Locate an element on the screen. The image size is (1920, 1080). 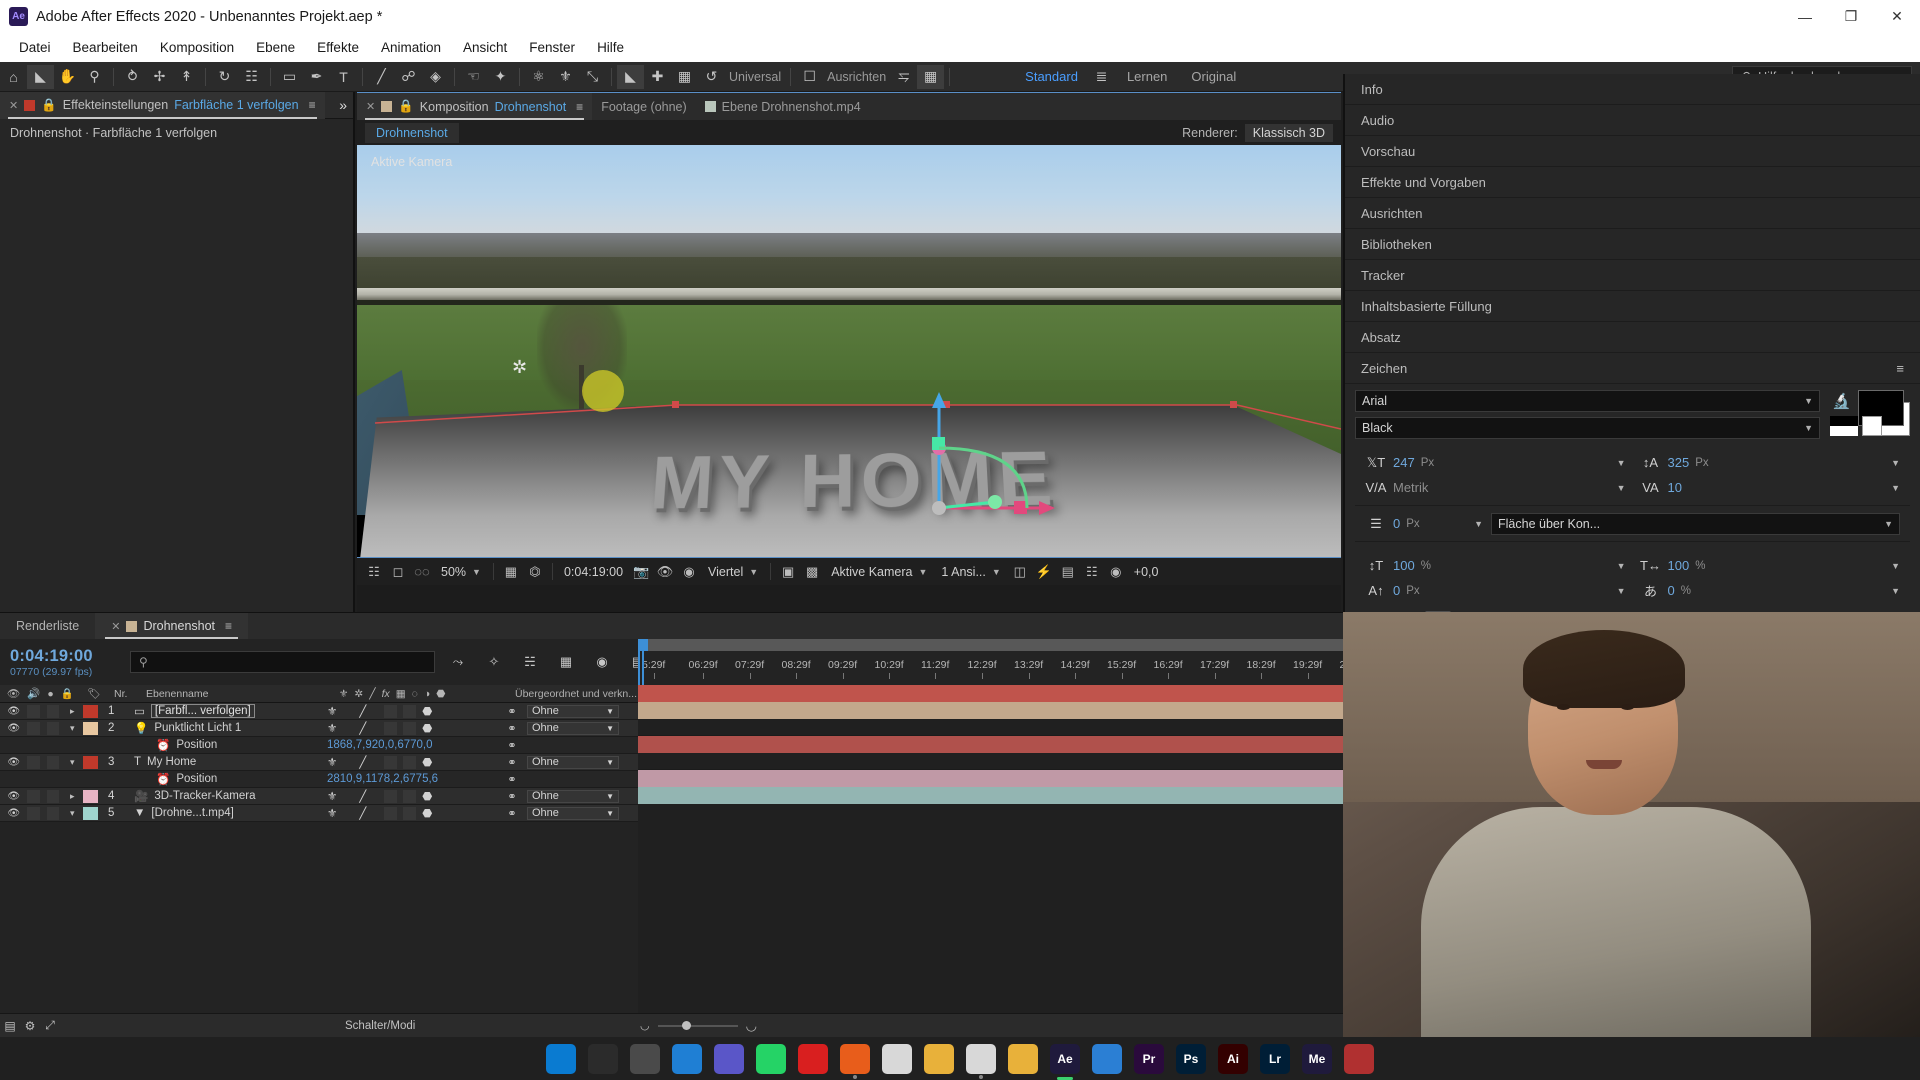
tab-render-queue: Renderliste is located at coordinates (47, 626).